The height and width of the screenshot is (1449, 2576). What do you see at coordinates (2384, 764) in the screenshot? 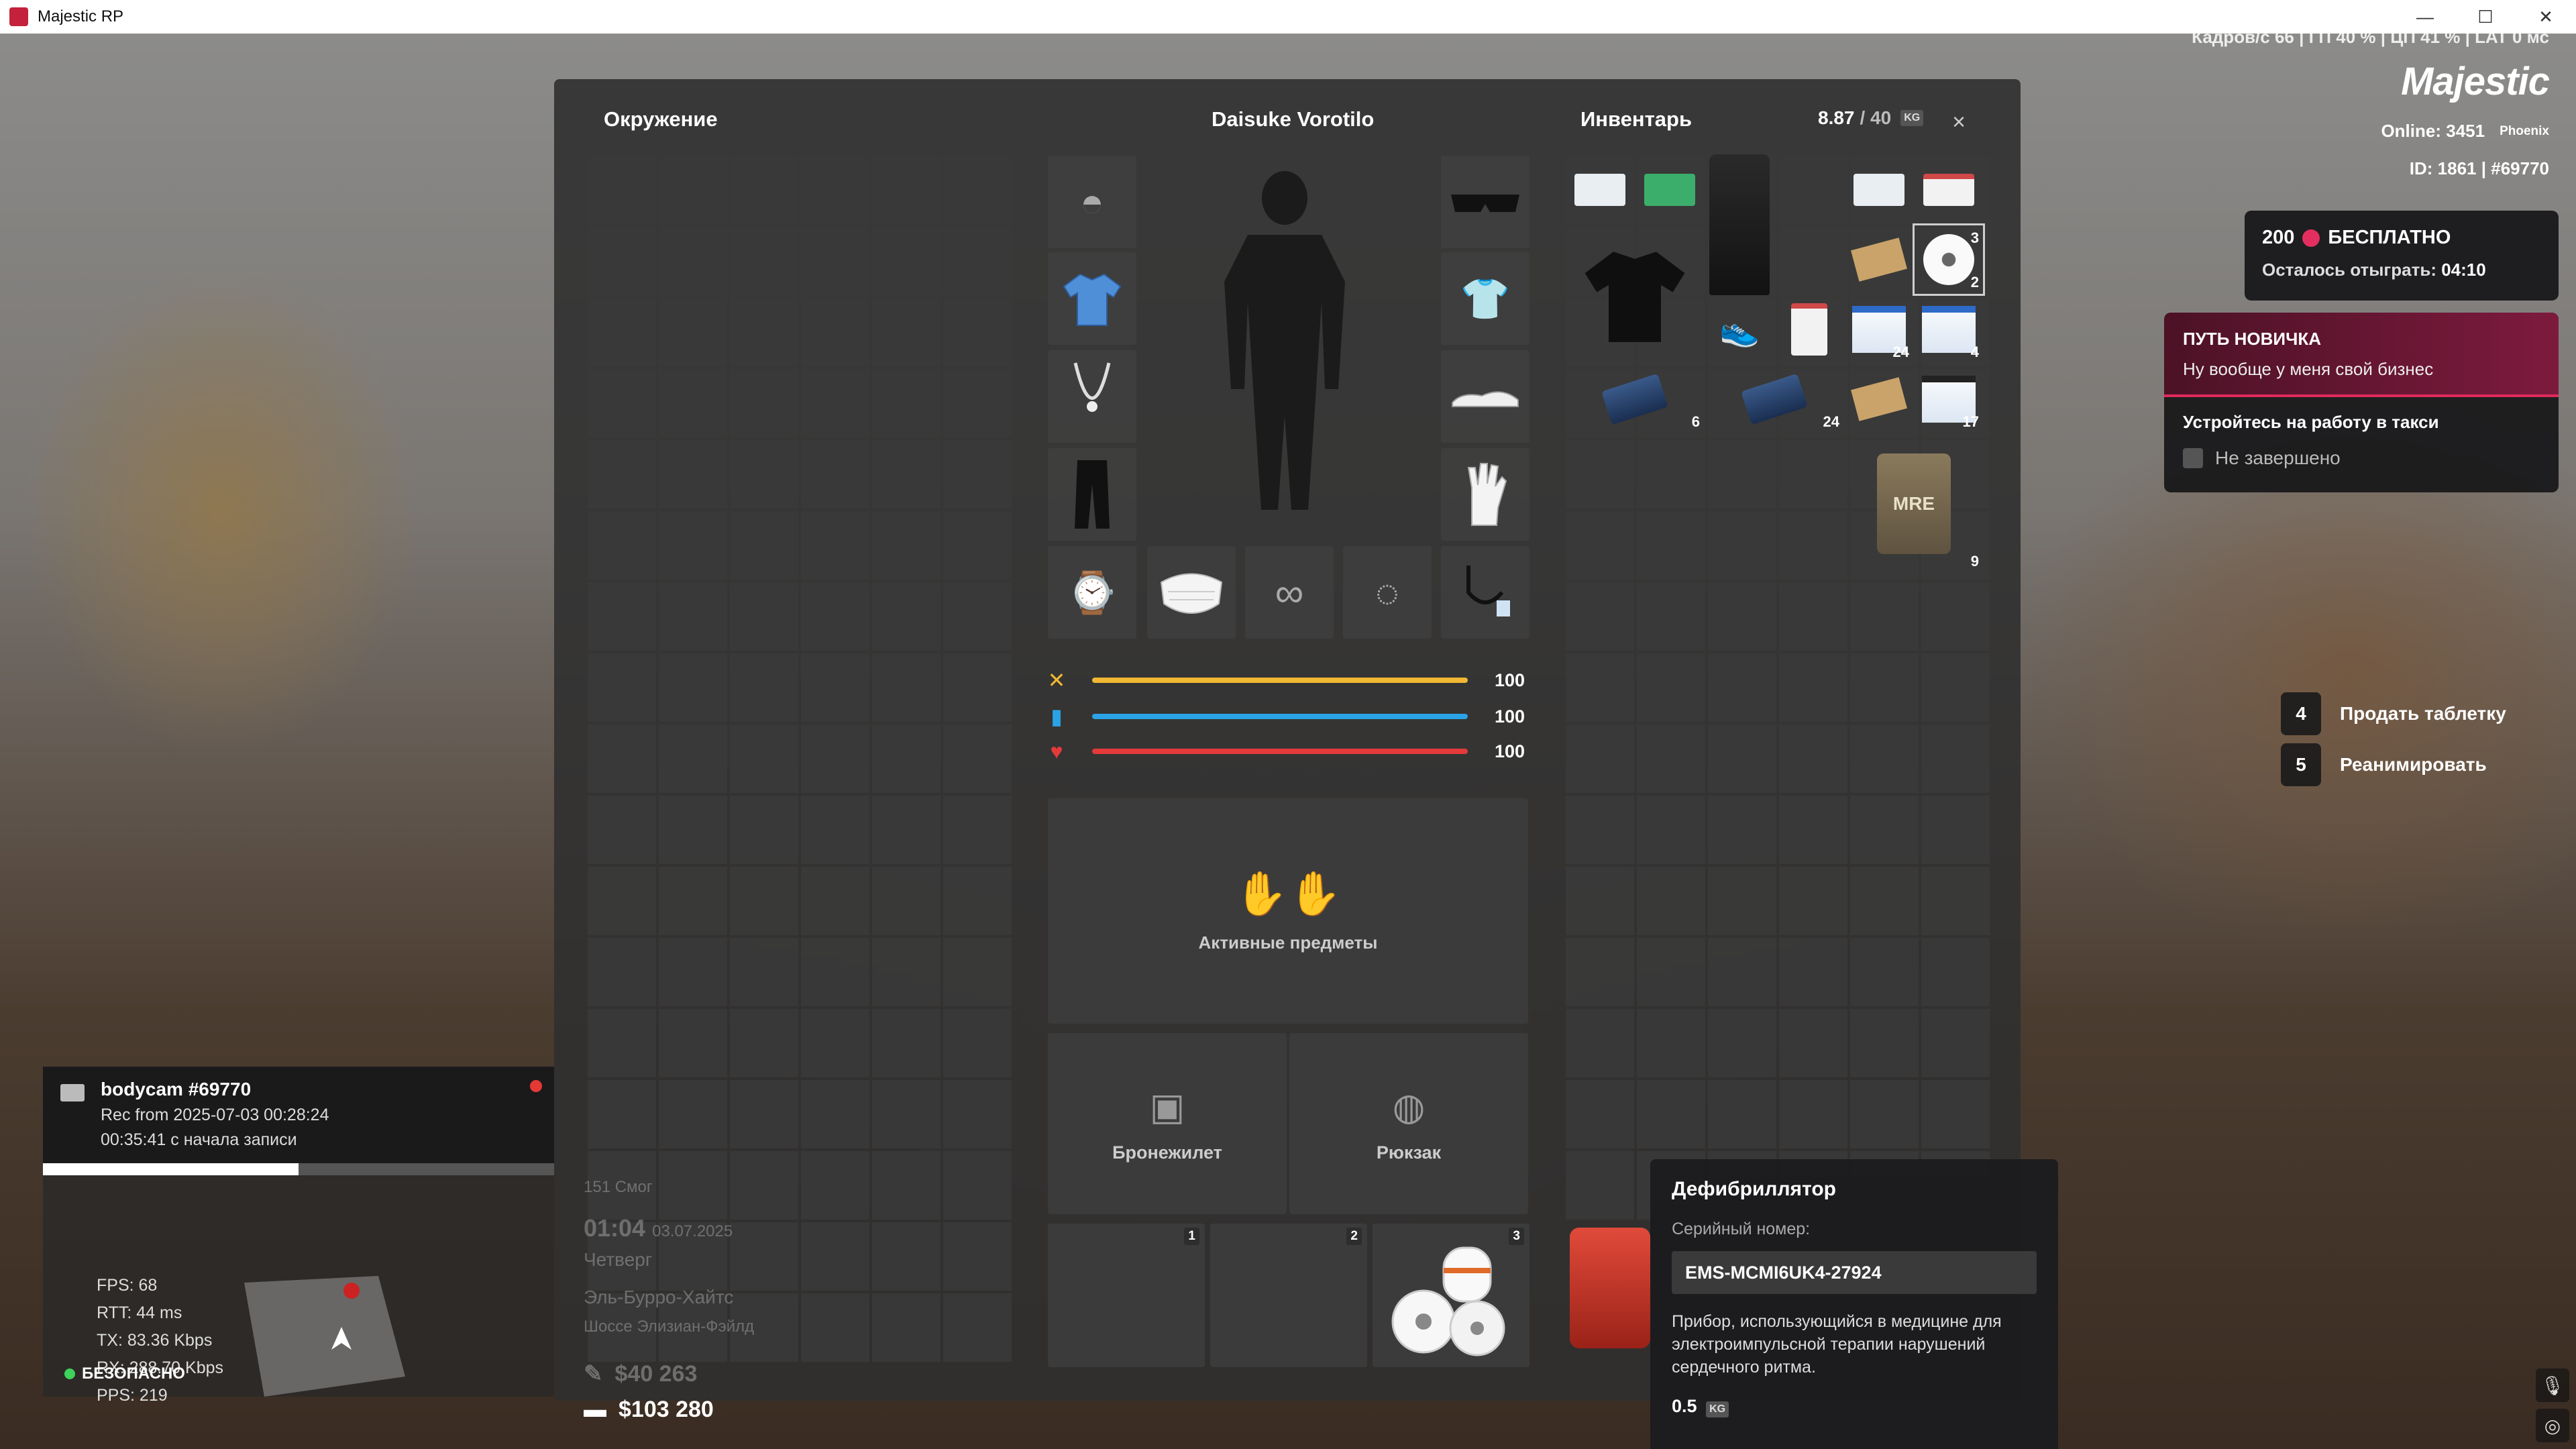
I see `action-revive: 5 Реанимировать` at bounding box center [2384, 764].